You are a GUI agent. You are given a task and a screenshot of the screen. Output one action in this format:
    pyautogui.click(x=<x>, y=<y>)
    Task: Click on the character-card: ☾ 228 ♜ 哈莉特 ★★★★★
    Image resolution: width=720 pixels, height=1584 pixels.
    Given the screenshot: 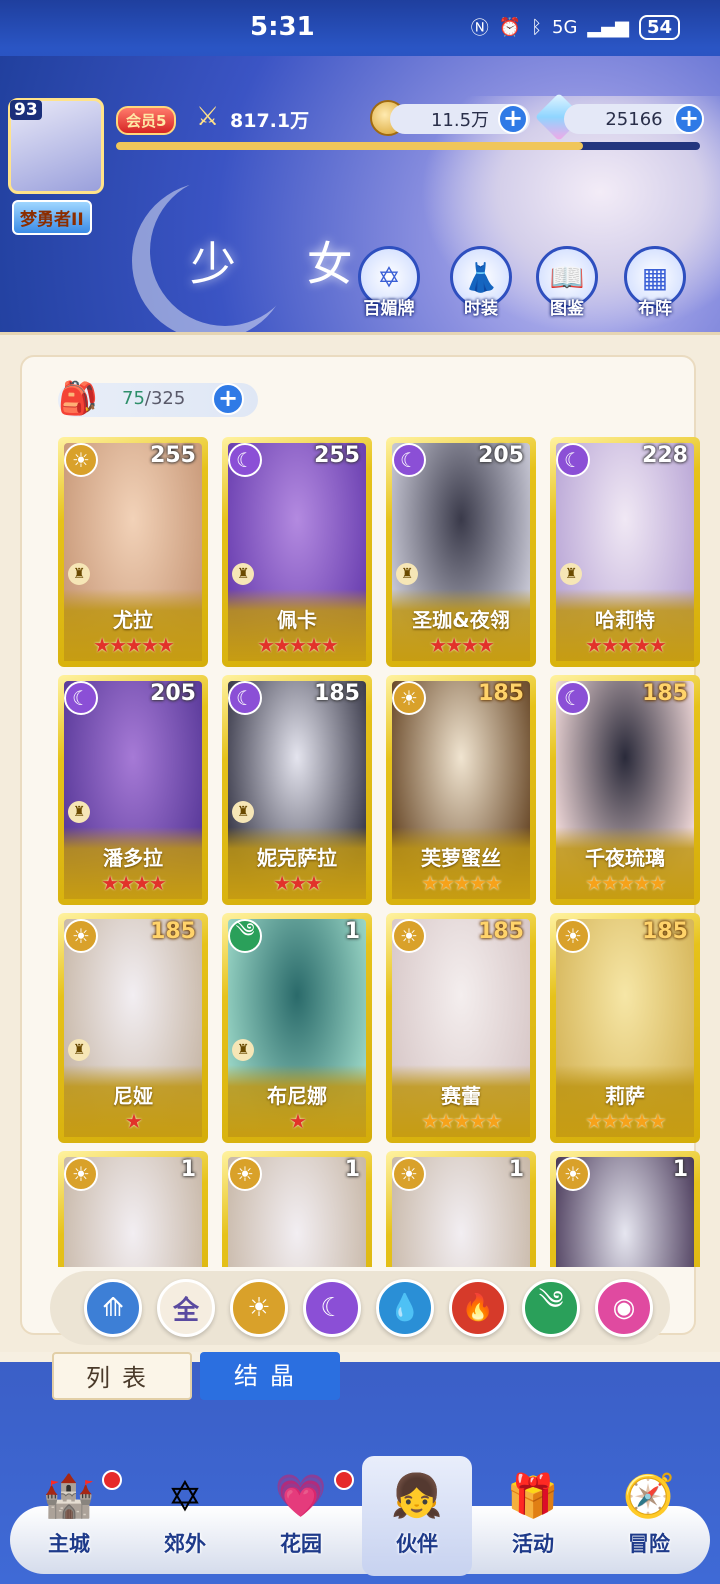 What is the action you would take?
    pyautogui.click(x=625, y=552)
    